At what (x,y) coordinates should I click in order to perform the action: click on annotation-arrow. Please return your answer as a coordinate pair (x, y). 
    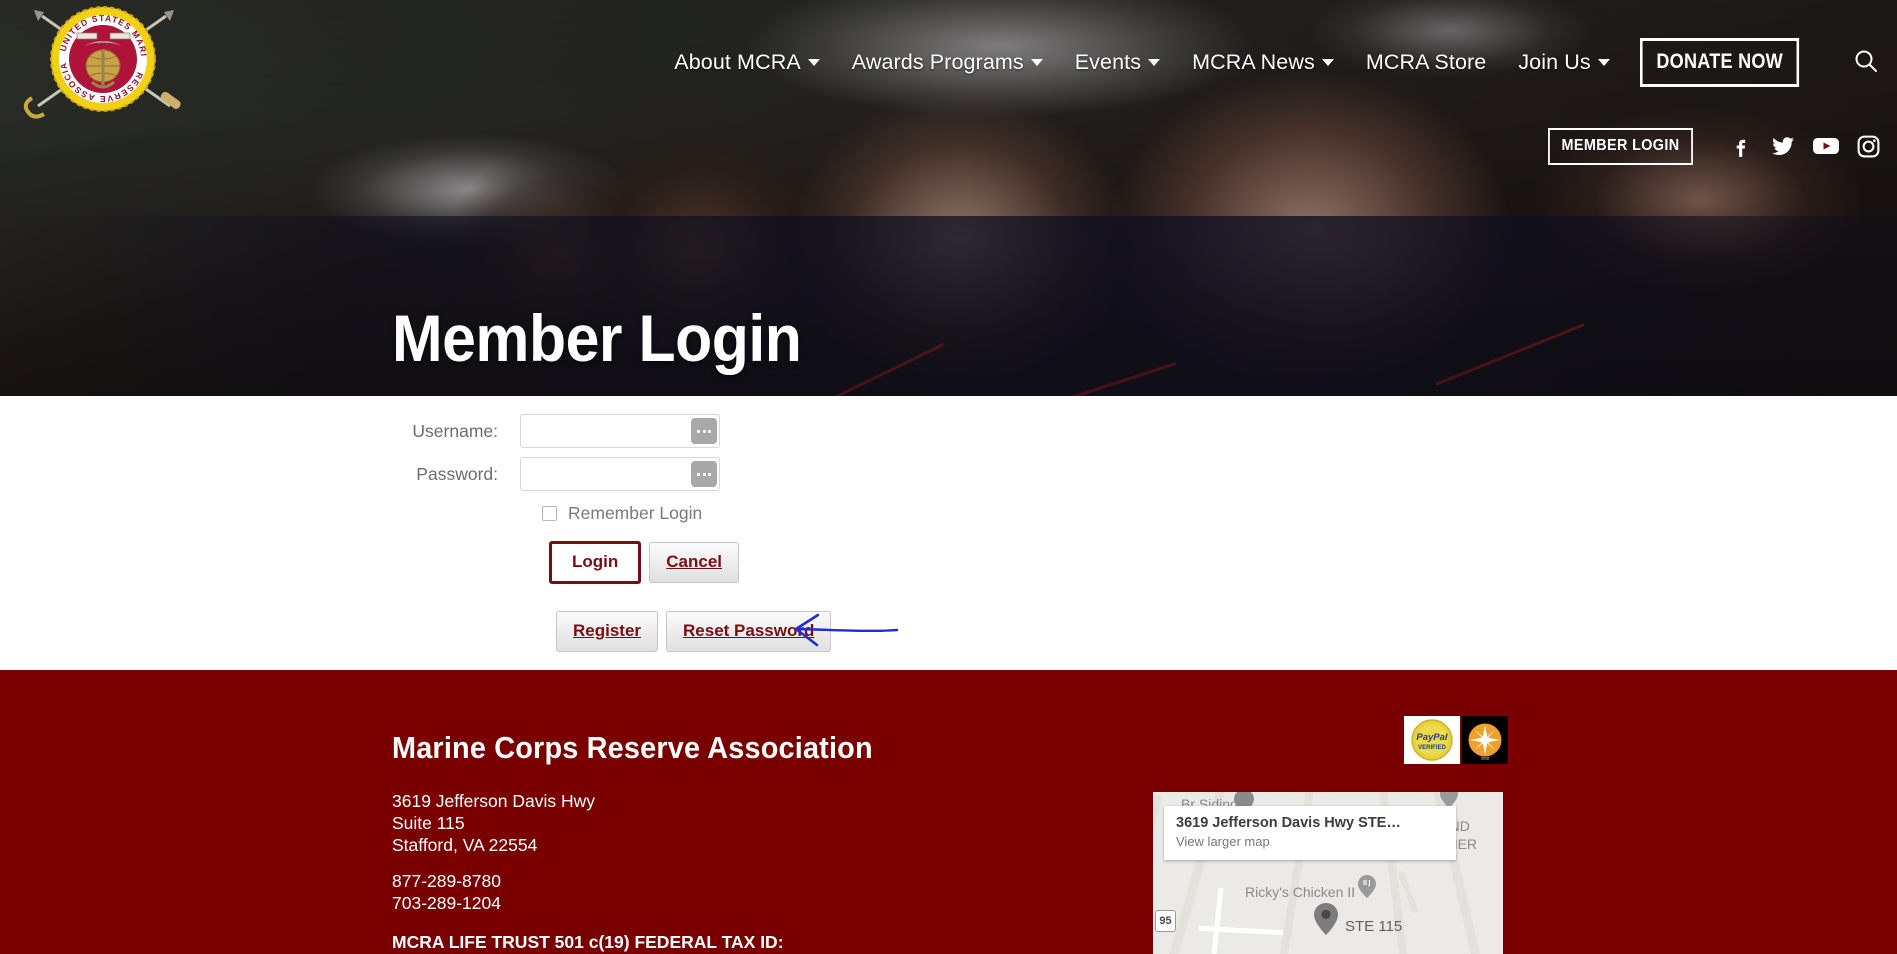
    Looking at the image, I should click on (845, 632).